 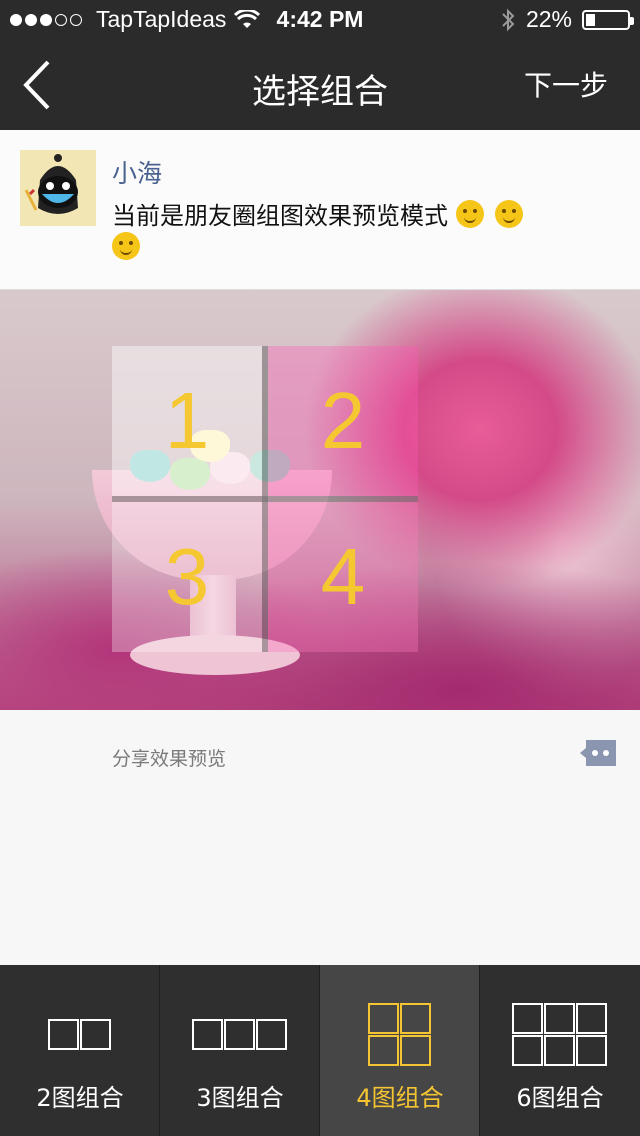 What do you see at coordinates (169, 759) in the screenshot?
I see `share-preview-label: 分享效果预览` at bounding box center [169, 759].